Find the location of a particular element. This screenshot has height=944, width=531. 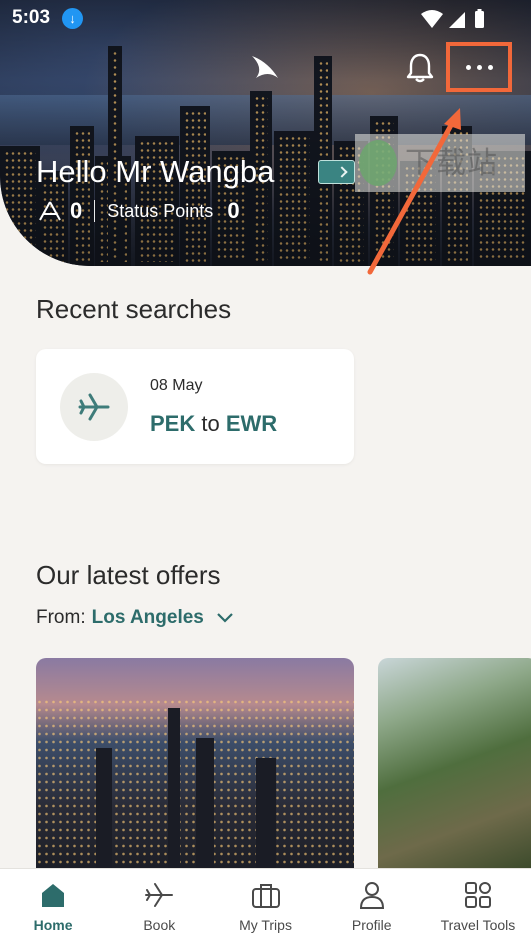

download-icon: ↓ is located at coordinates (72, 18).